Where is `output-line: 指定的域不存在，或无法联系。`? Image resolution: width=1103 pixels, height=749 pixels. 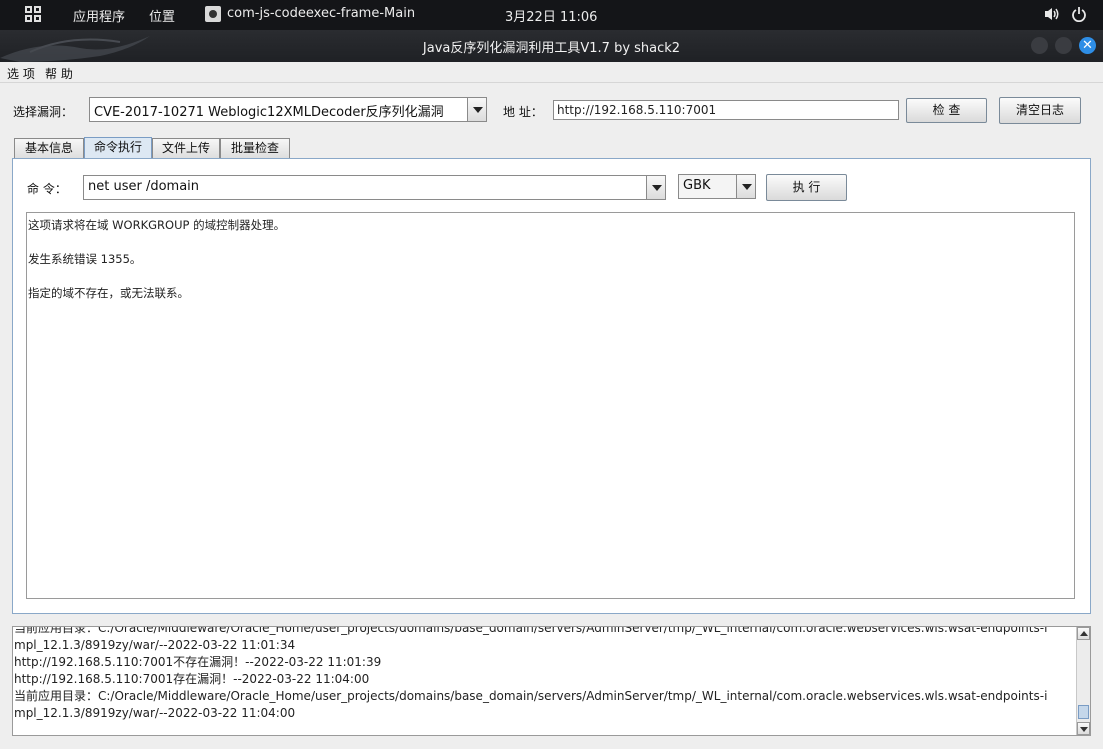
output-line: 指定的域不存在，或无法联系。 is located at coordinates (108, 293).